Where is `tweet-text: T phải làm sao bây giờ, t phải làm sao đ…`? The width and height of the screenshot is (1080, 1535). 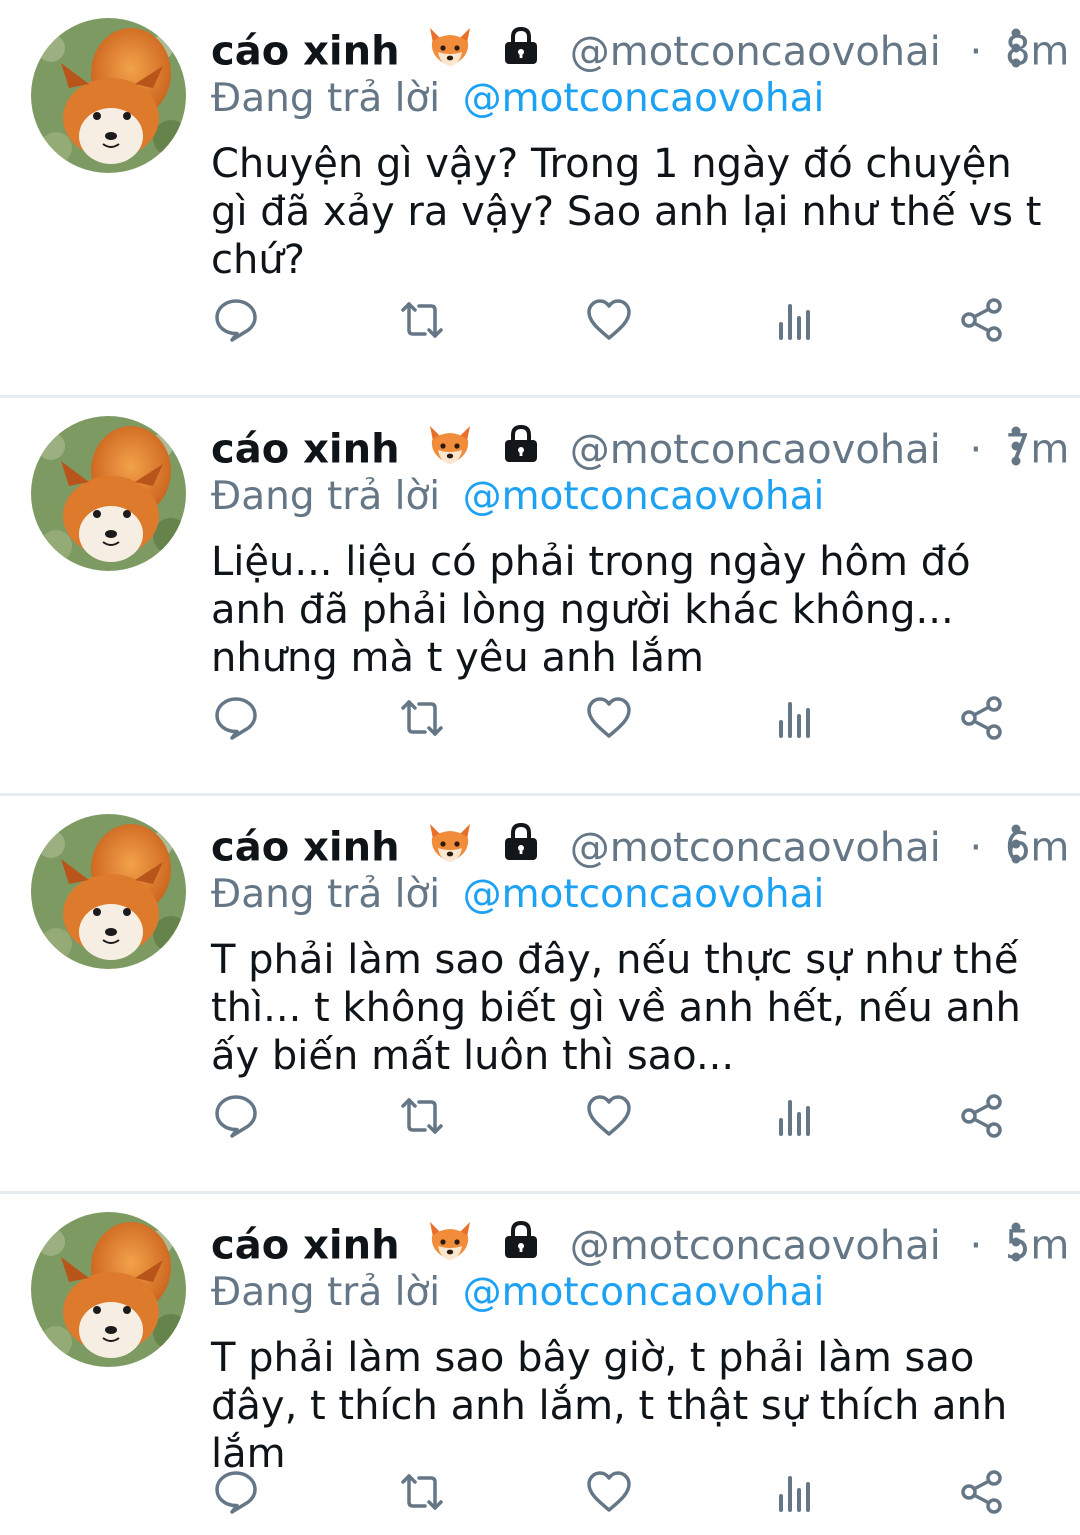
tweet-text: T phải làm sao bây giờ, t phải làm sao đ… is located at coordinates (609, 1406).